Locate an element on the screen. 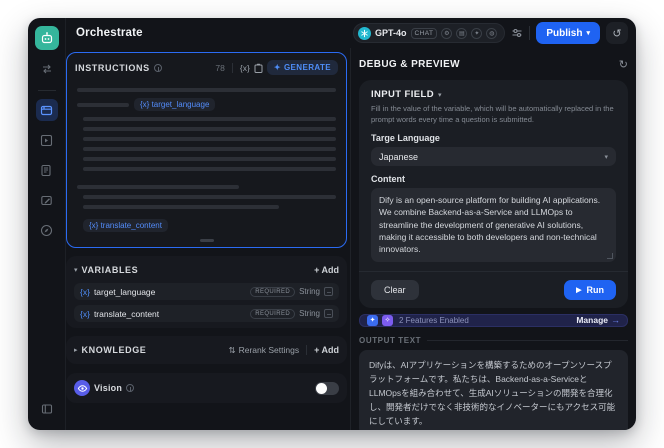 The height and width of the screenshot is (448, 664). manage-features-button: Manage → is located at coordinates (598, 320).